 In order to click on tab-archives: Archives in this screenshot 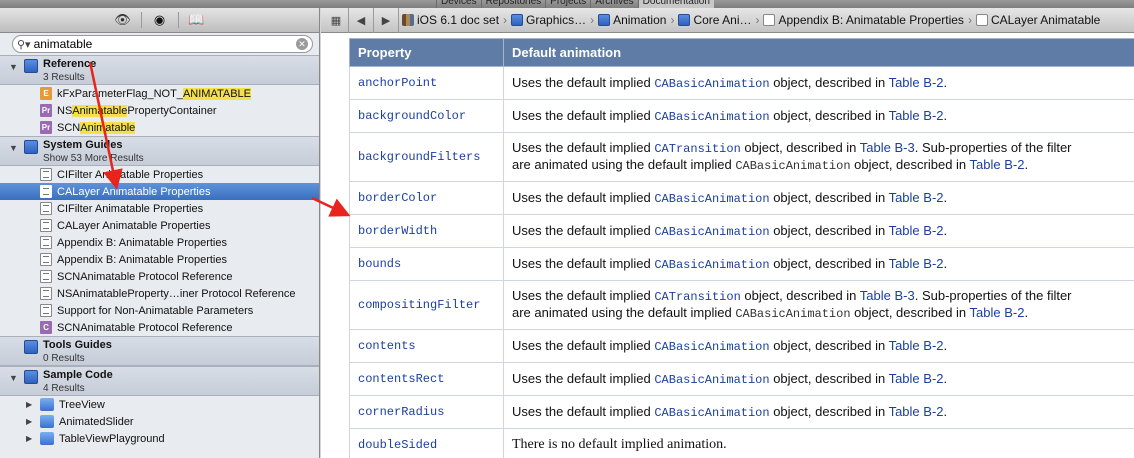, I will do `click(613, 4)`.